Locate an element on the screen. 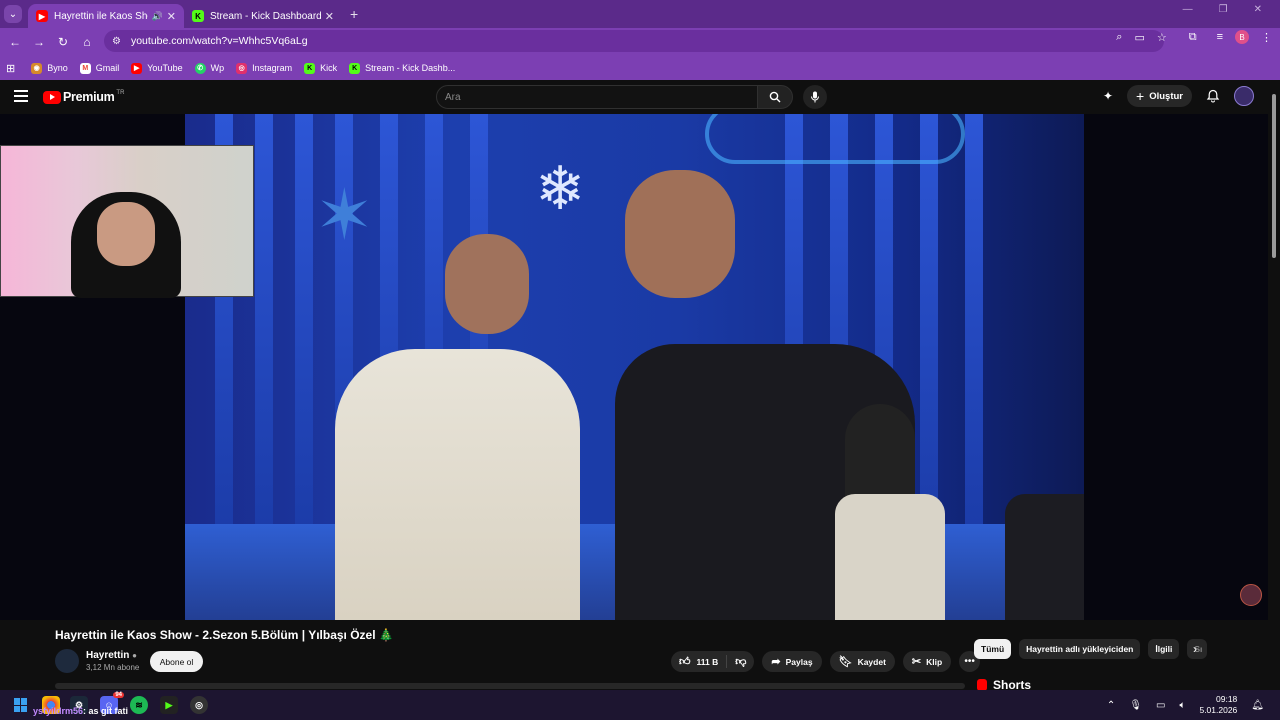 This screenshot has width=1280, height=720. address-bar: ⚙ youtube.com/watch?v=Whhc5Vq6aLg is located at coordinates (634, 41).